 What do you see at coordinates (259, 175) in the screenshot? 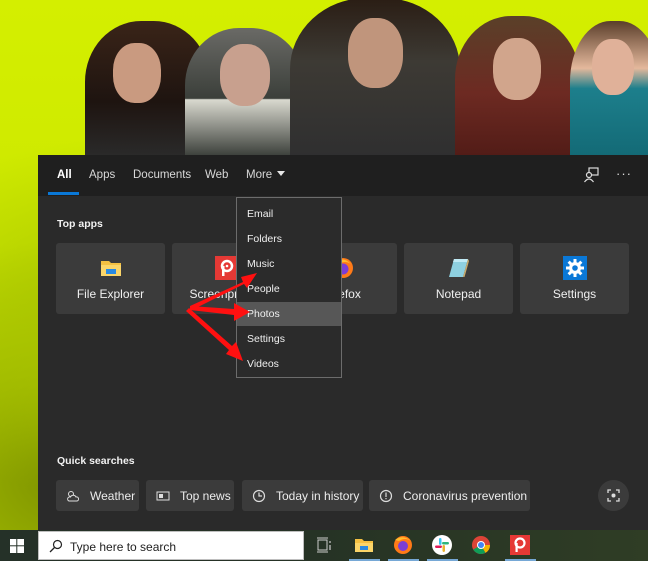
I see `tab-more-label: More` at bounding box center [259, 175].